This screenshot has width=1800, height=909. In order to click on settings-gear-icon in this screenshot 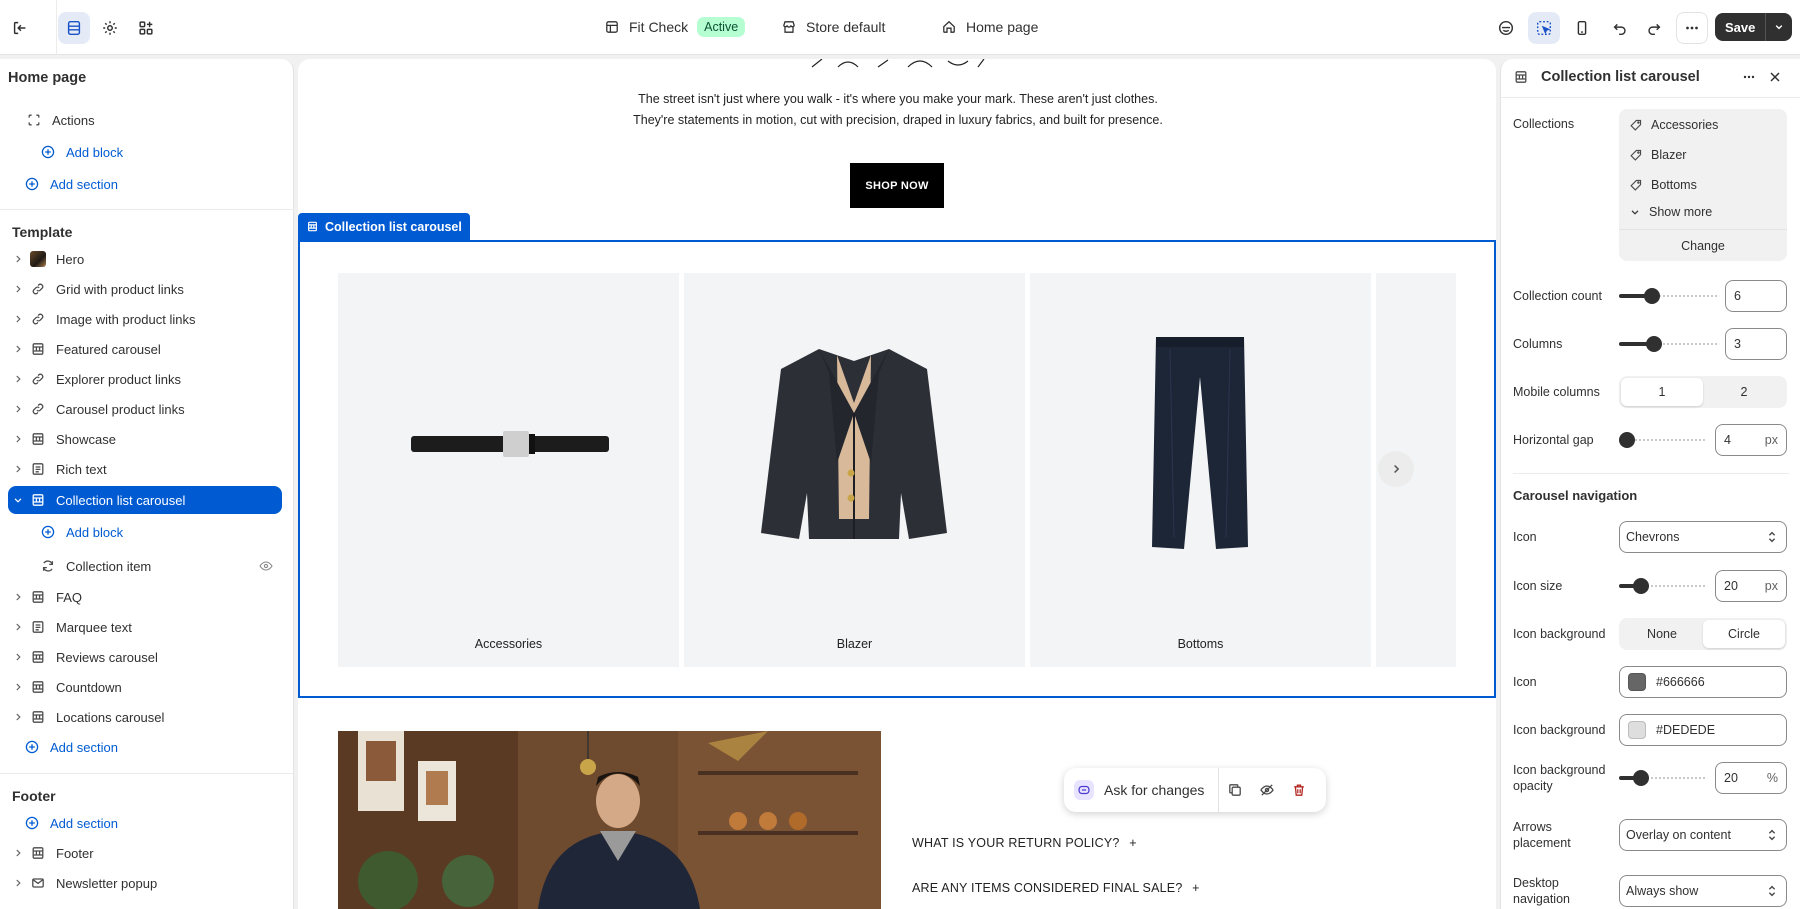, I will do `click(110, 28)`.